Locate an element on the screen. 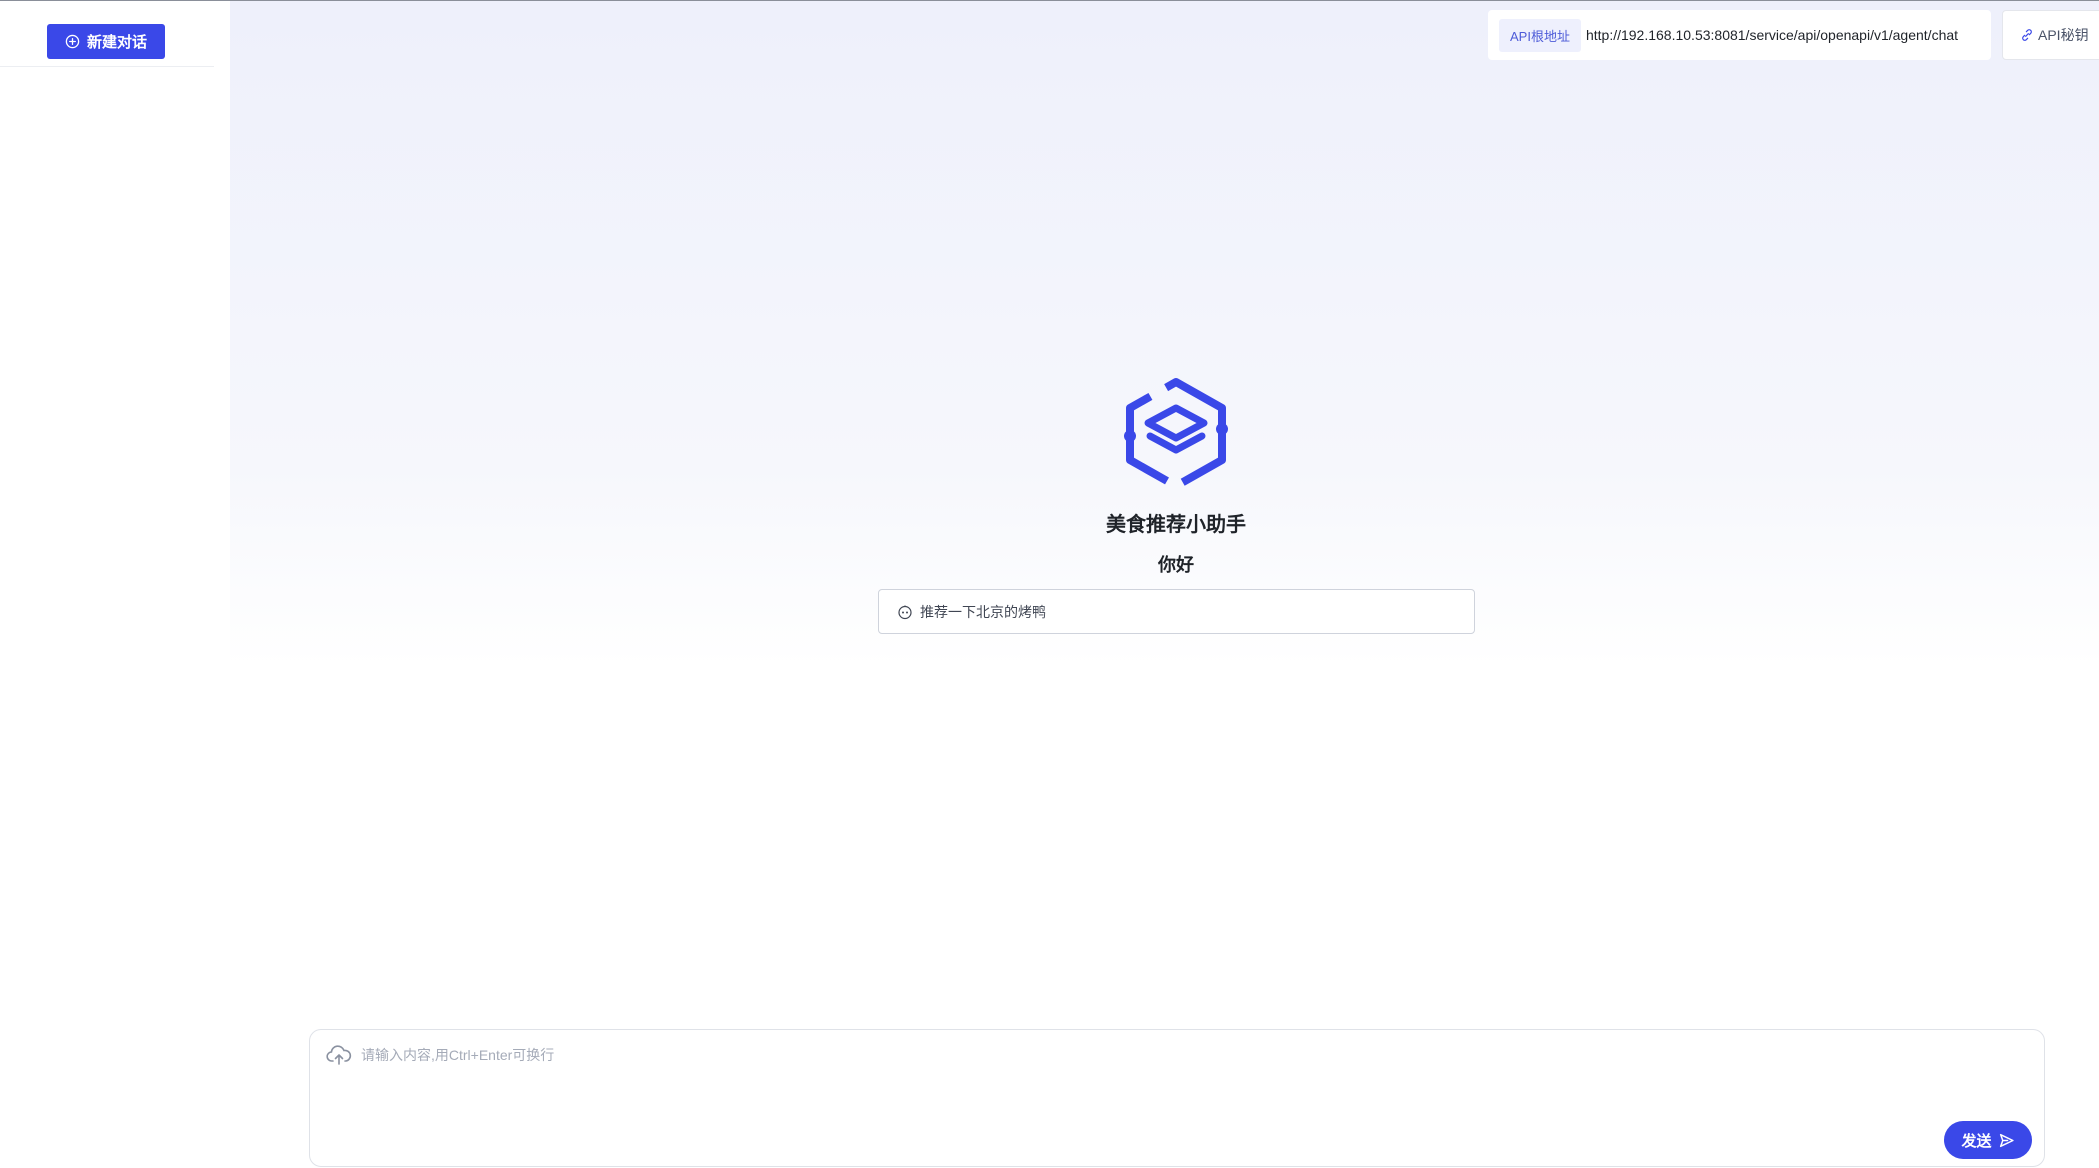 This screenshot has height=1168, width=2099. api-address-tag: API根地址 is located at coordinates (1540, 35).